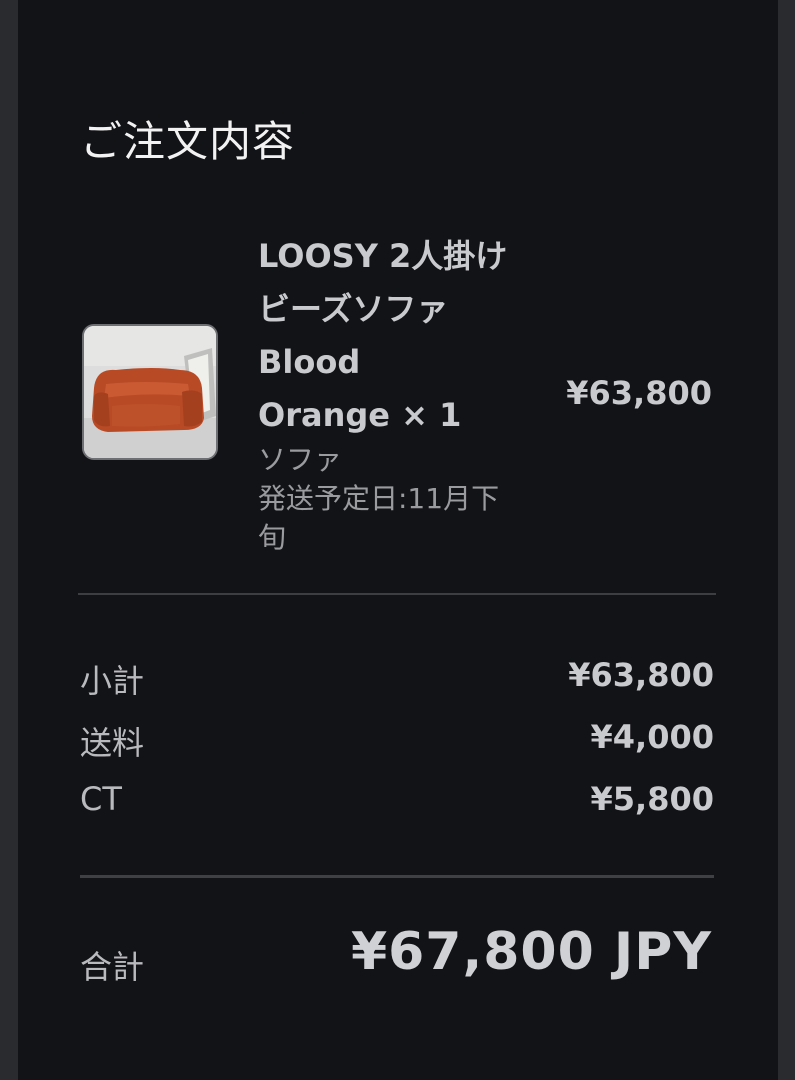 Image resolution: width=795 pixels, height=1080 pixels. What do you see at coordinates (641, 675) in the screenshot?
I see `summary-value: ¥63,800` at bounding box center [641, 675].